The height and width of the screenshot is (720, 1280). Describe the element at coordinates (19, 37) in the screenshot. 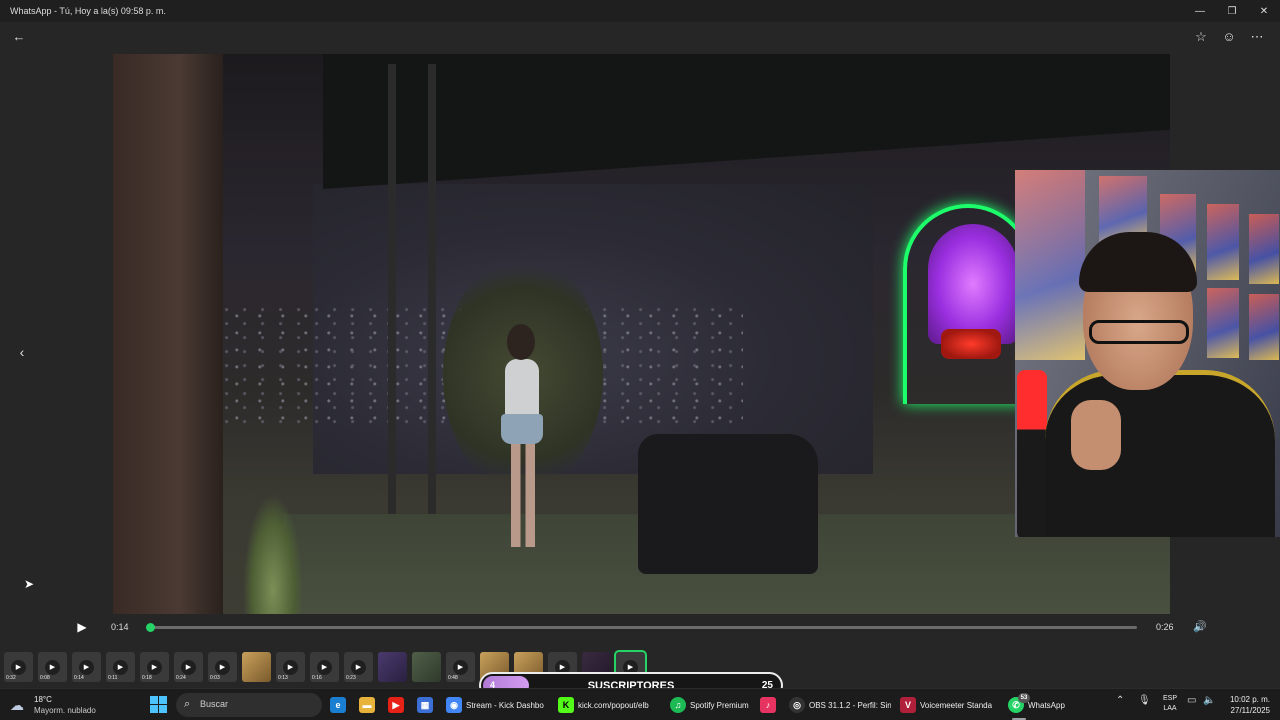

I see `back-arrow-icon: ←` at that location.